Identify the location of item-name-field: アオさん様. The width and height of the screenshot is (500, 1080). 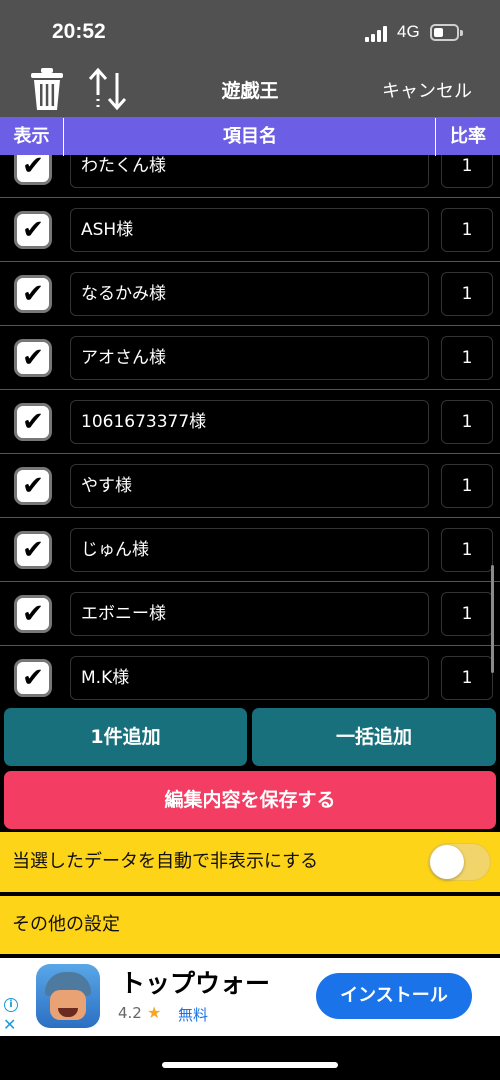
(249, 358).